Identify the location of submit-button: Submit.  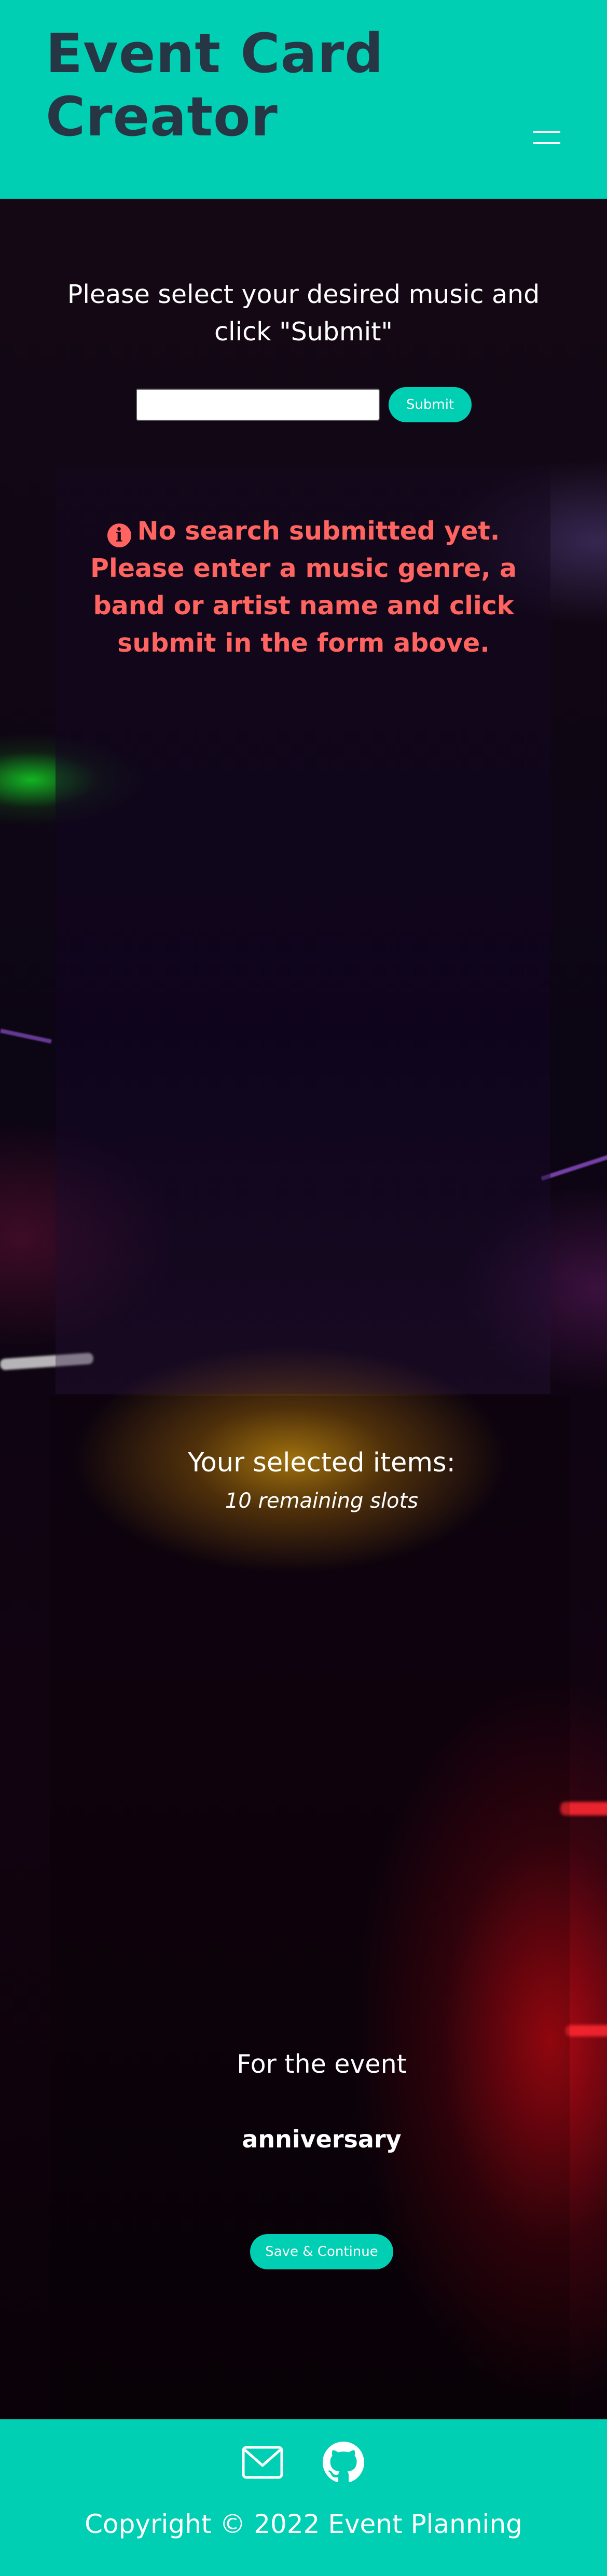
(430, 404).